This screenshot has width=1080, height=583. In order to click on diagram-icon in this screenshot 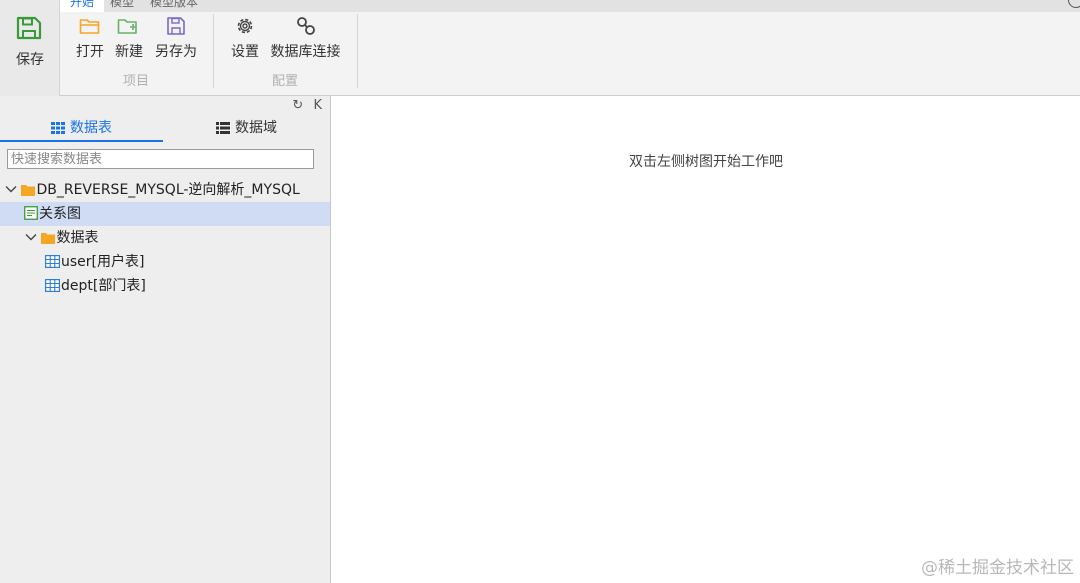, I will do `click(31, 213)`.